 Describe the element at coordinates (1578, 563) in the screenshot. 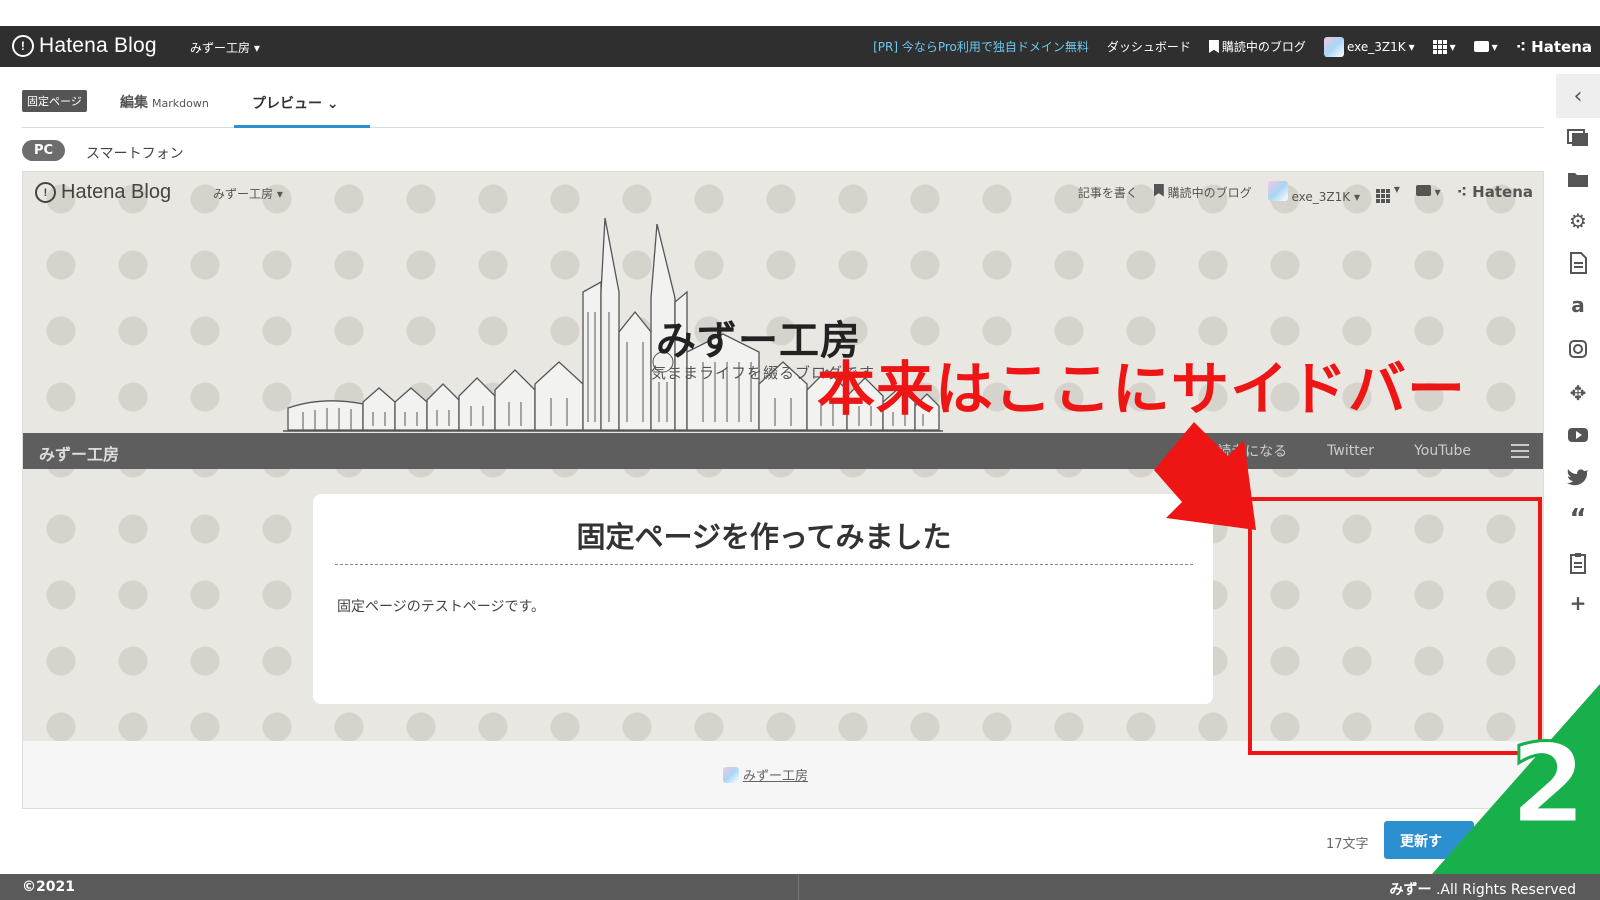

I see `clipboard-icon` at that location.